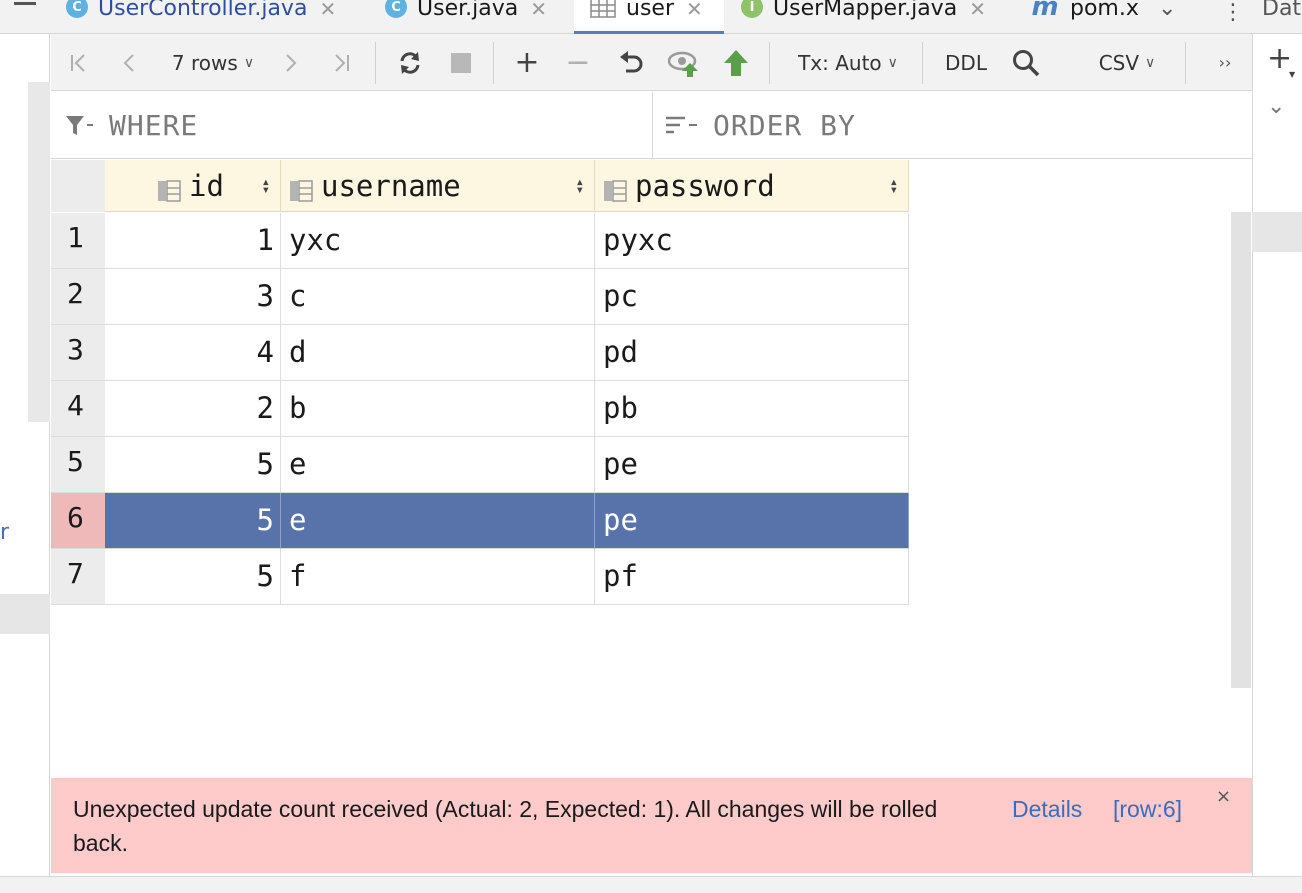 The width and height of the screenshot is (1302, 893). I want to click on menu-icon, so click(25, 3).